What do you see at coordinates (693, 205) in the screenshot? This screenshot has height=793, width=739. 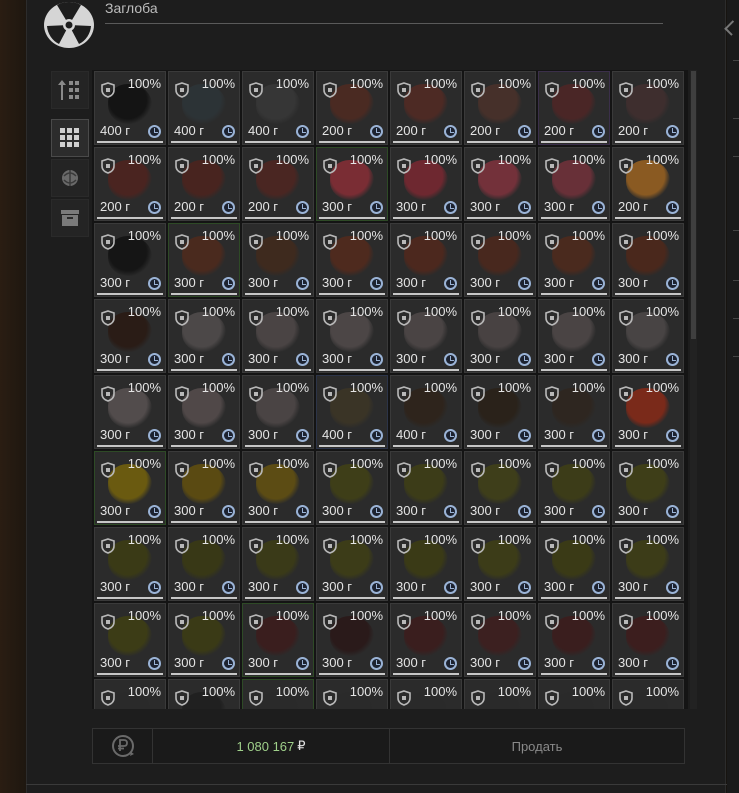 I see `scrollbar-thumb` at bounding box center [693, 205].